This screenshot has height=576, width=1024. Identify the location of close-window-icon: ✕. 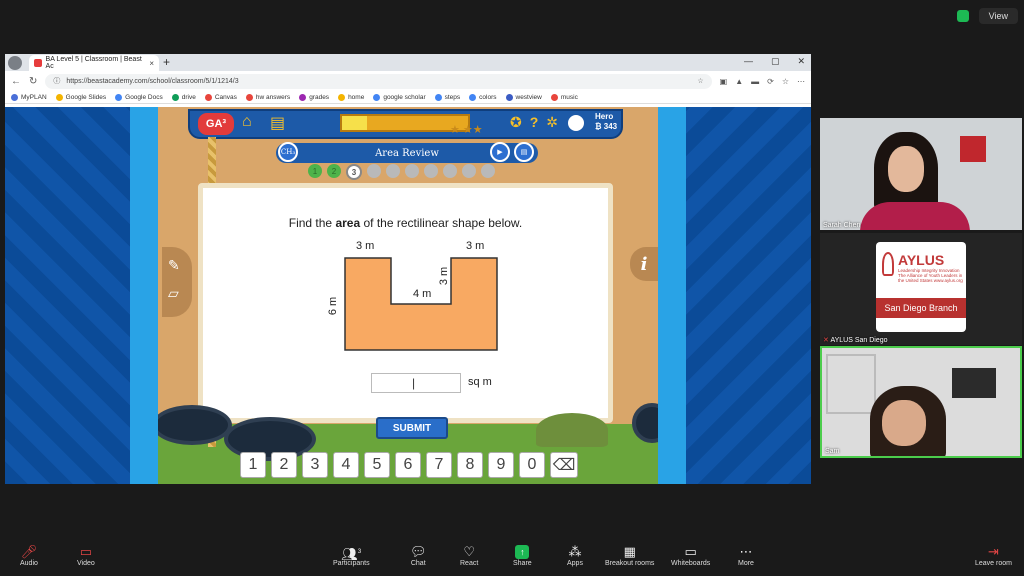
(801, 61).